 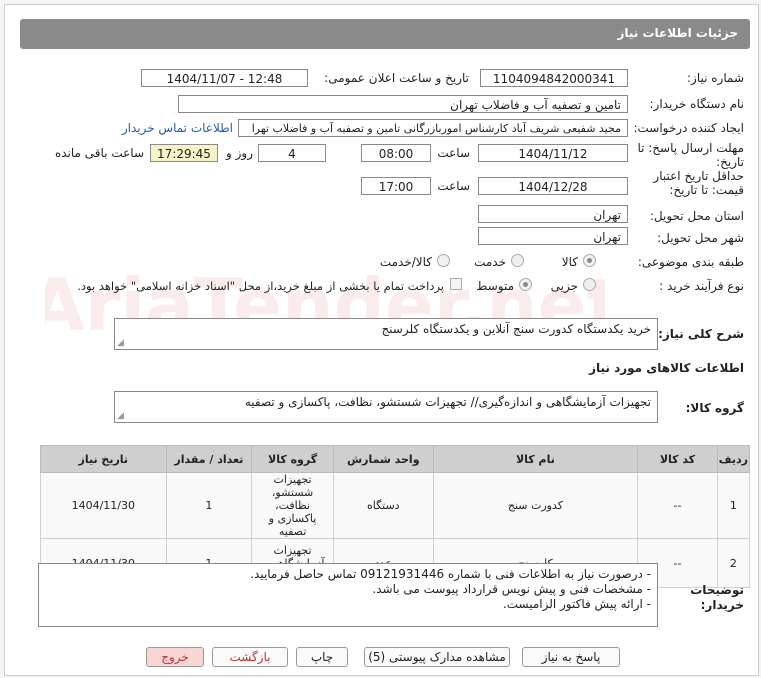 What do you see at coordinates (525, 284) in the screenshot?
I see `process-radio-medium` at bounding box center [525, 284].